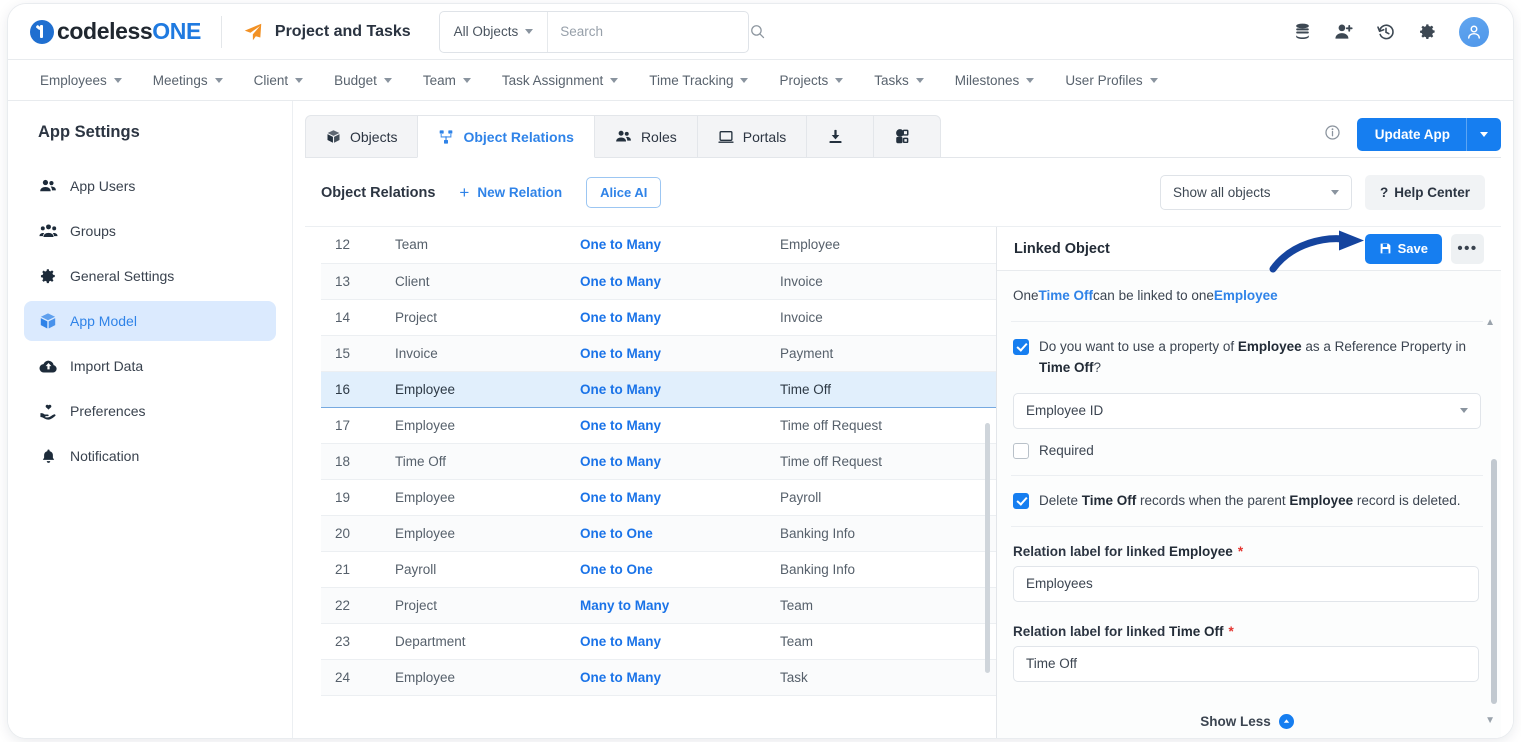 The height and width of the screenshot is (742, 1521). Describe the element at coordinates (919, 80) in the screenshot. I see `chevron-down-icon` at that location.